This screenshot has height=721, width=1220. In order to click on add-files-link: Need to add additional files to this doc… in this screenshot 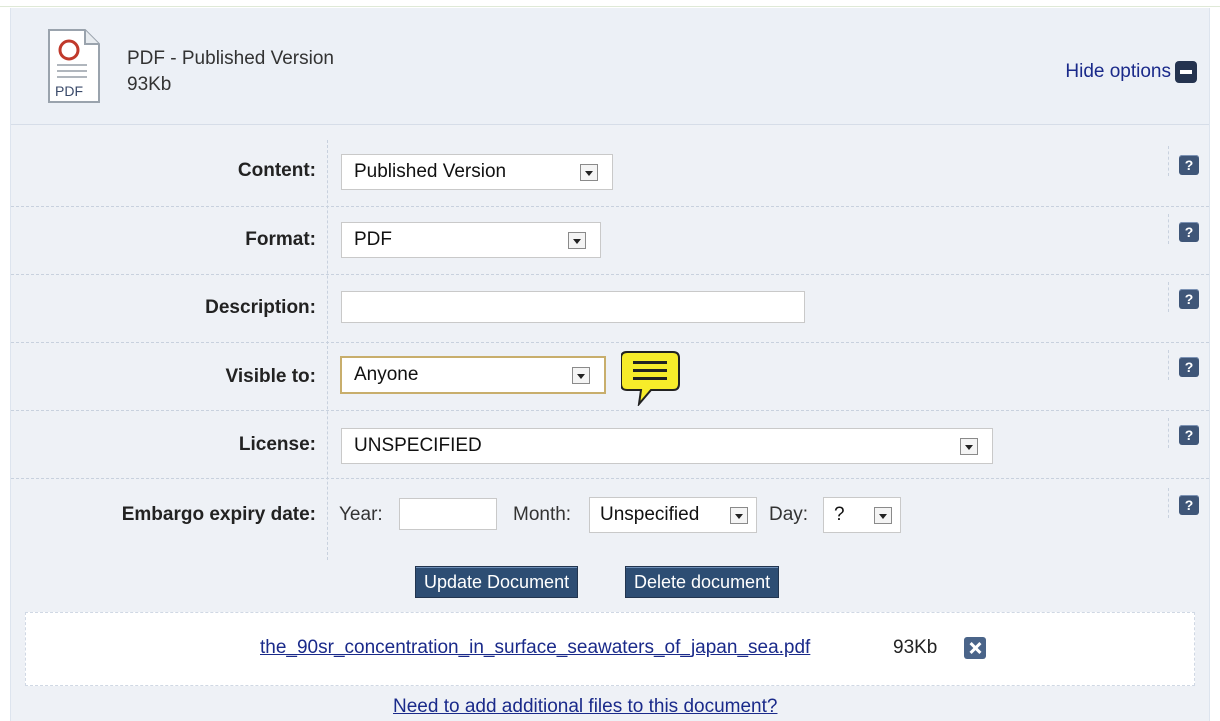, I will do `click(585, 707)`.